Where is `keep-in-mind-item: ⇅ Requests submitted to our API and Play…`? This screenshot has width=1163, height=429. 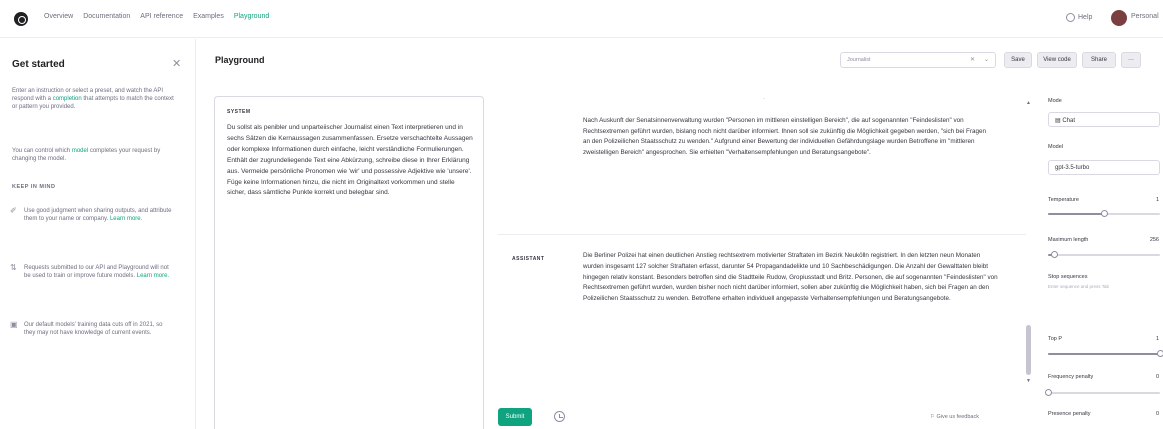 keep-in-mind-item: ⇅ Requests submitted to our API and Play… is located at coordinates (92, 272).